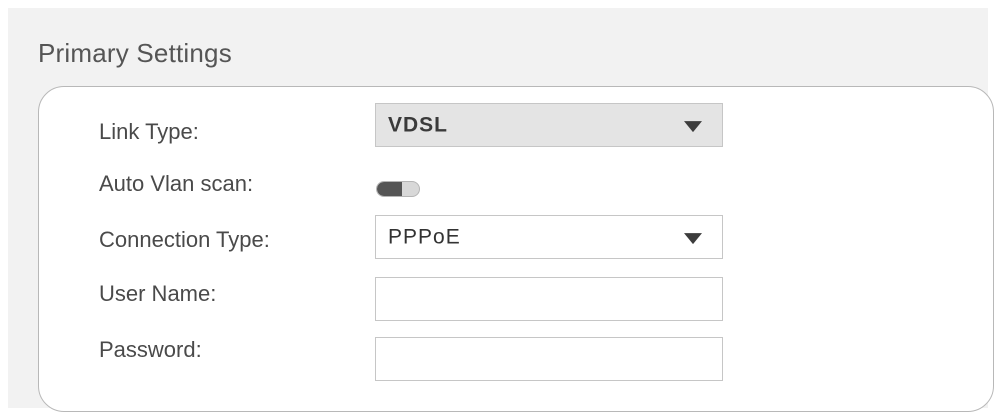 The width and height of the screenshot is (996, 412). Describe the element at coordinates (184, 239) in the screenshot. I see `connection-type-label: Connection Type:` at that location.